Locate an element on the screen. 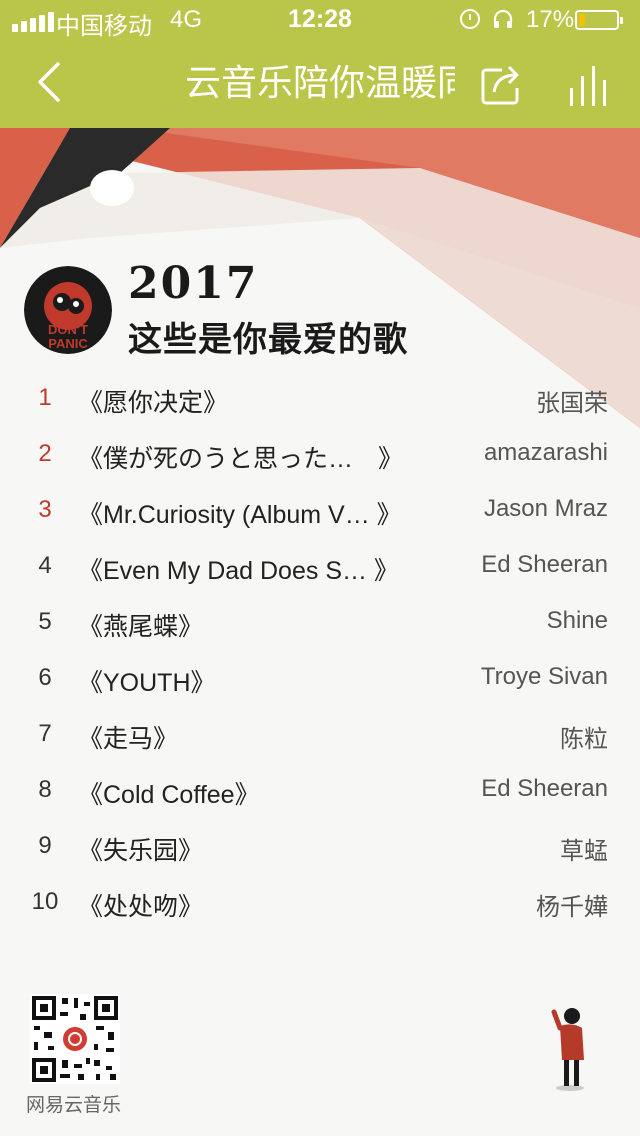 This screenshot has height=1136, width=640. year-heading: 2017 is located at coordinates (193, 283).